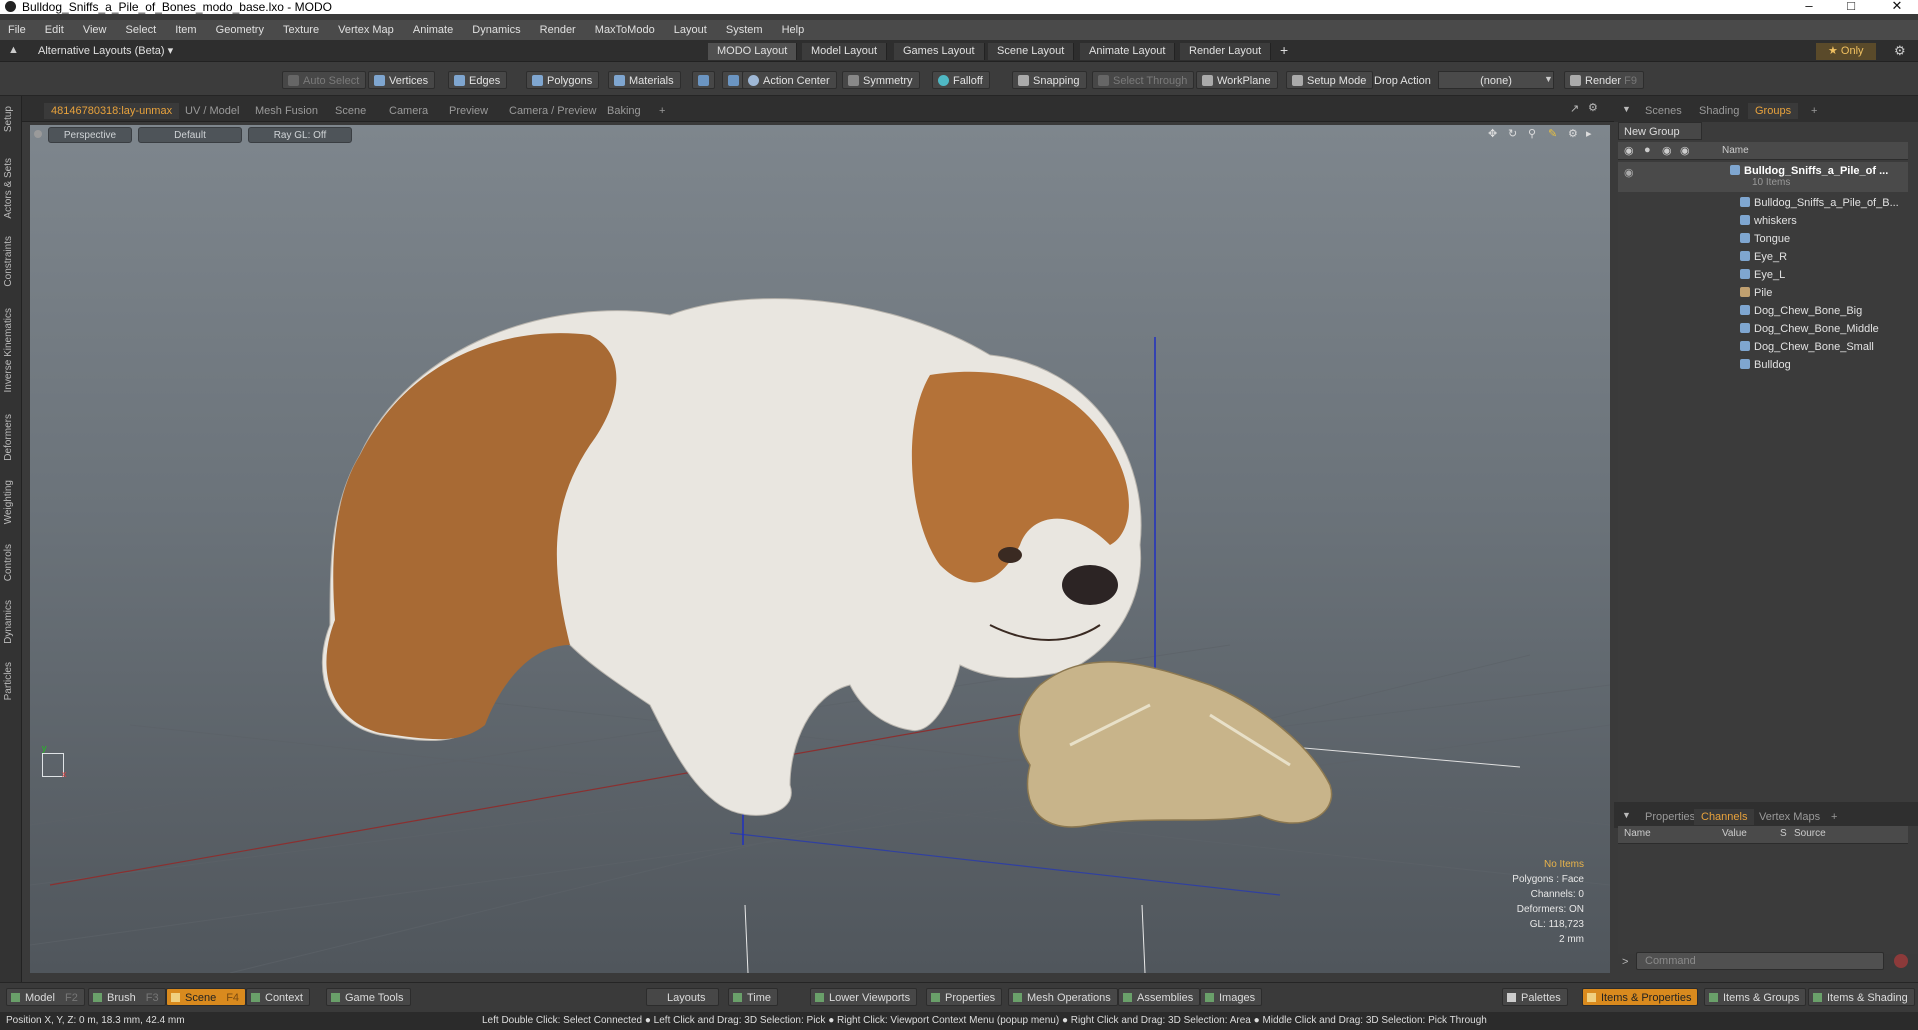 The height and width of the screenshot is (1030, 1918). What do you see at coordinates (8, 562) in the screenshot?
I see `side-tab-controls: Controls` at bounding box center [8, 562].